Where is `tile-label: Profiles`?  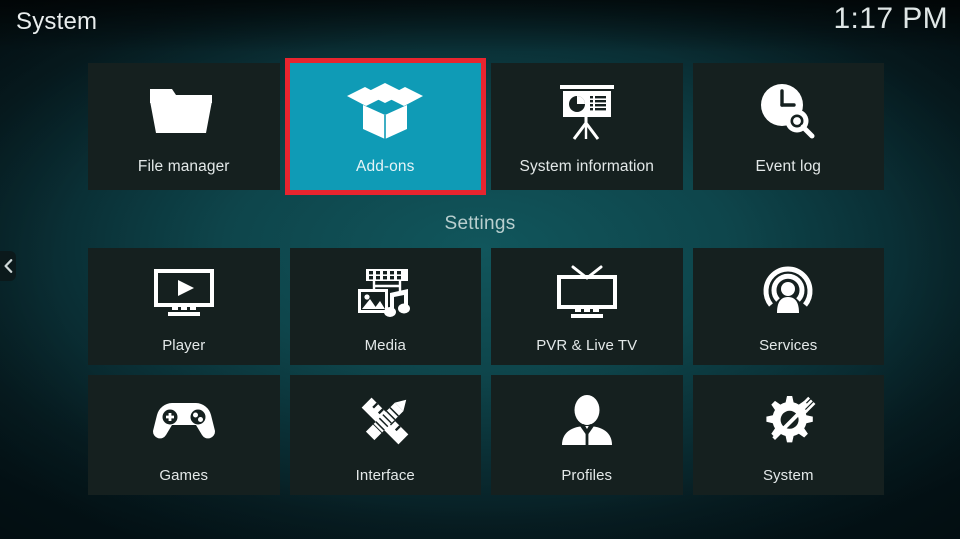
tile-label: Profiles is located at coordinates (587, 475).